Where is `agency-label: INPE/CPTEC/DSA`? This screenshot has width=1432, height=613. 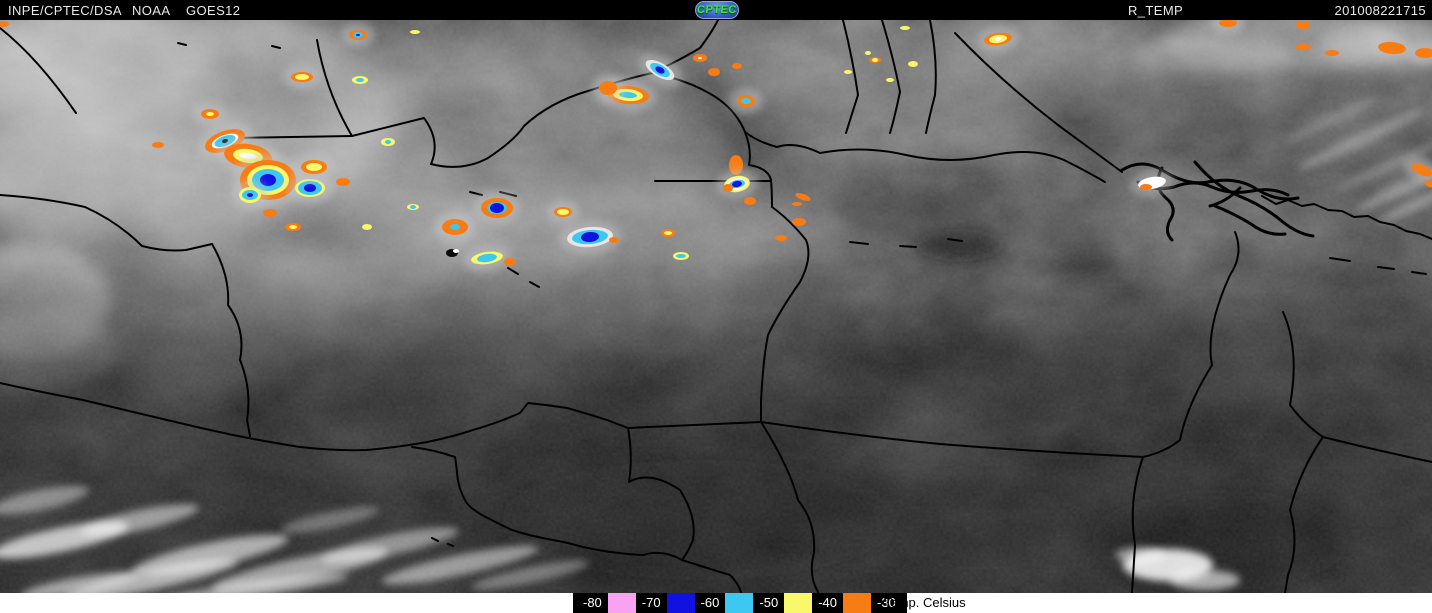
agency-label: INPE/CPTEC/DSA is located at coordinates (65, 10).